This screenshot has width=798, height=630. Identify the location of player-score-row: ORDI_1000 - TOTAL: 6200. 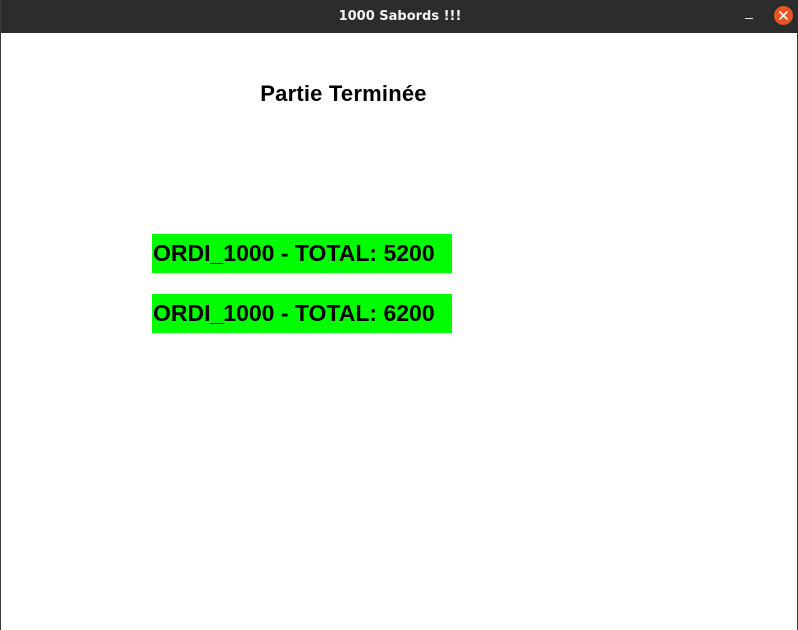
(302, 313).